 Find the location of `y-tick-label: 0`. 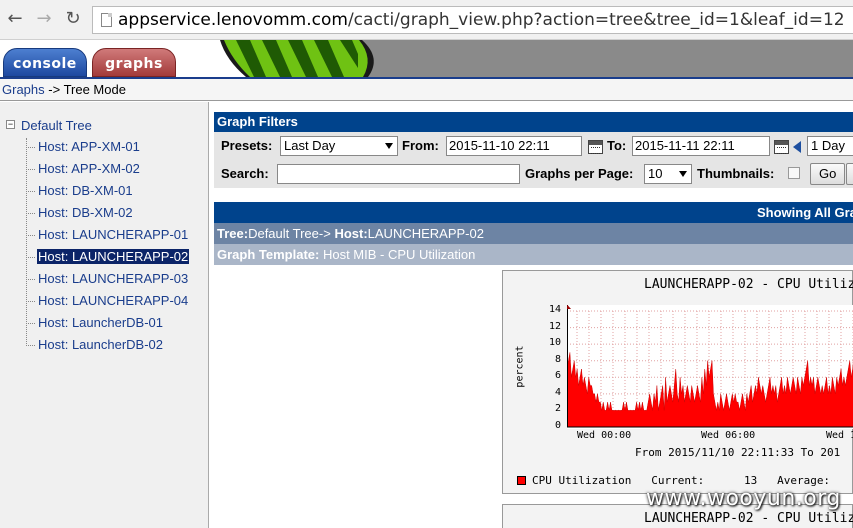

y-tick-label: 0 is located at coordinates (557, 425).